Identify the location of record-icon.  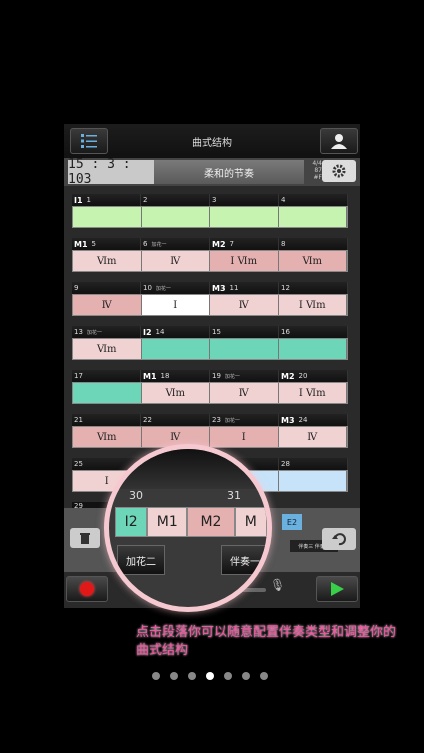
(87, 589).